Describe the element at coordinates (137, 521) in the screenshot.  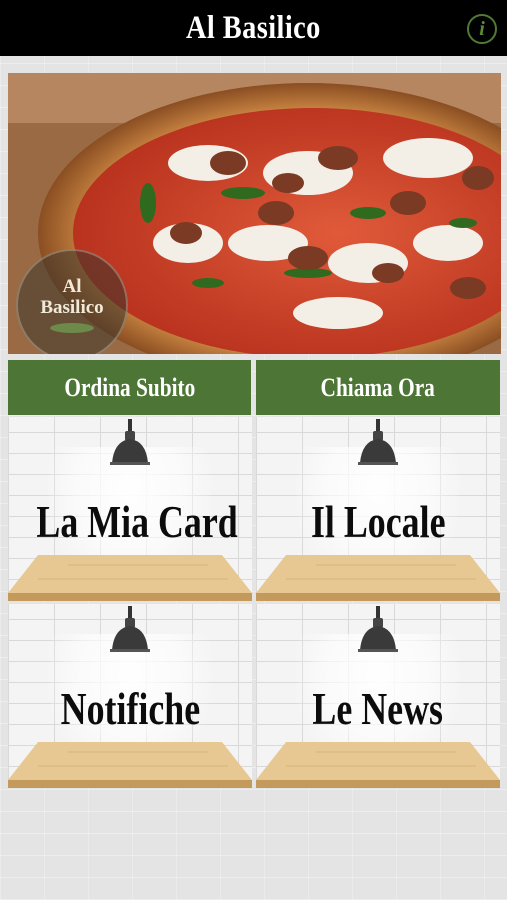
I see `tile-label: La Mia Card` at that location.